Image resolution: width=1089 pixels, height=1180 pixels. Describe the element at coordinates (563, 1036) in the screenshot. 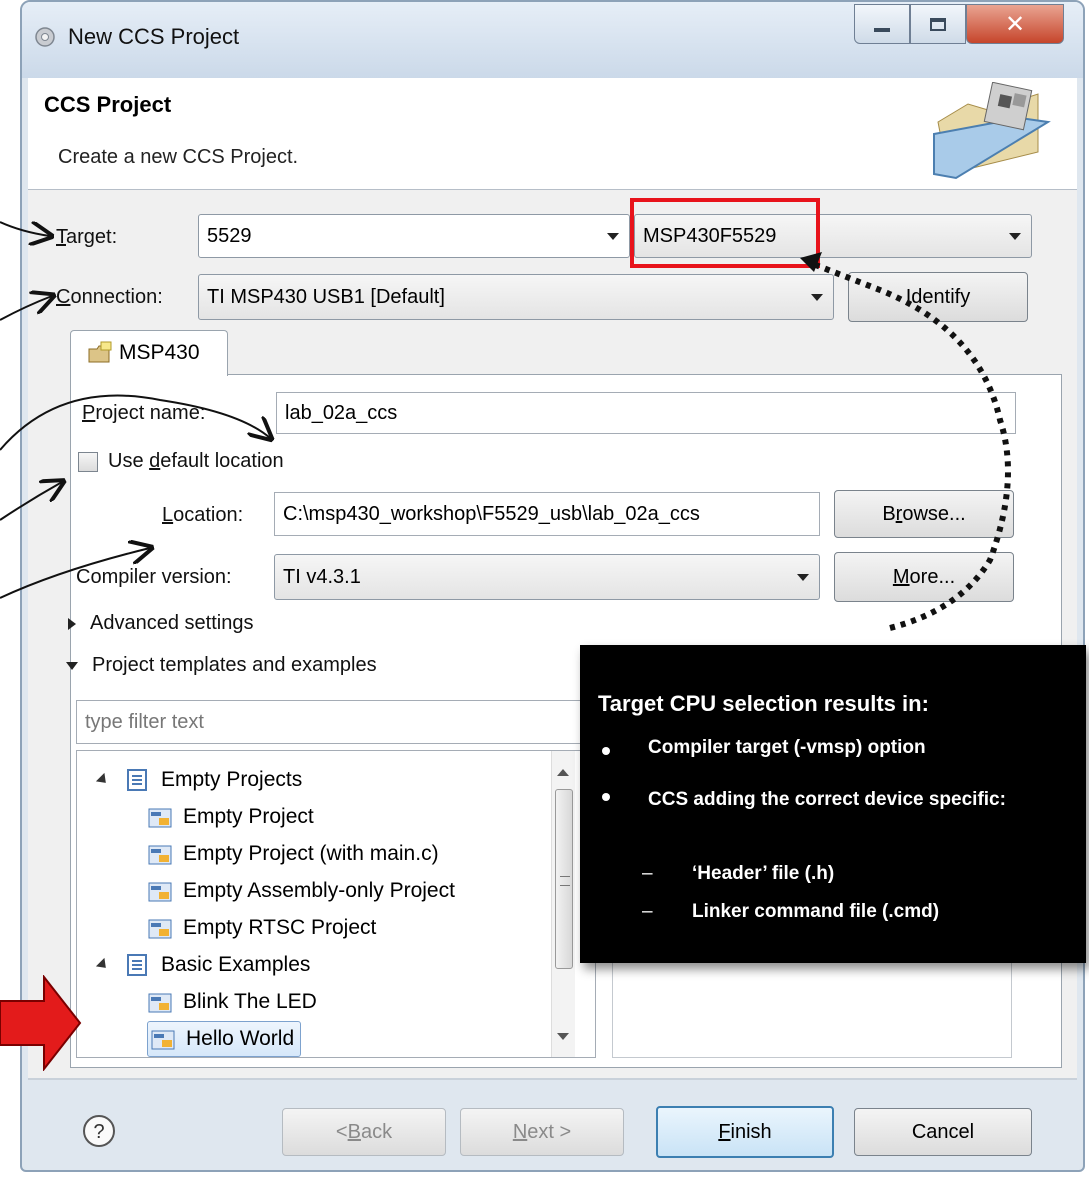

I see `scroll-down-icon` at that location.